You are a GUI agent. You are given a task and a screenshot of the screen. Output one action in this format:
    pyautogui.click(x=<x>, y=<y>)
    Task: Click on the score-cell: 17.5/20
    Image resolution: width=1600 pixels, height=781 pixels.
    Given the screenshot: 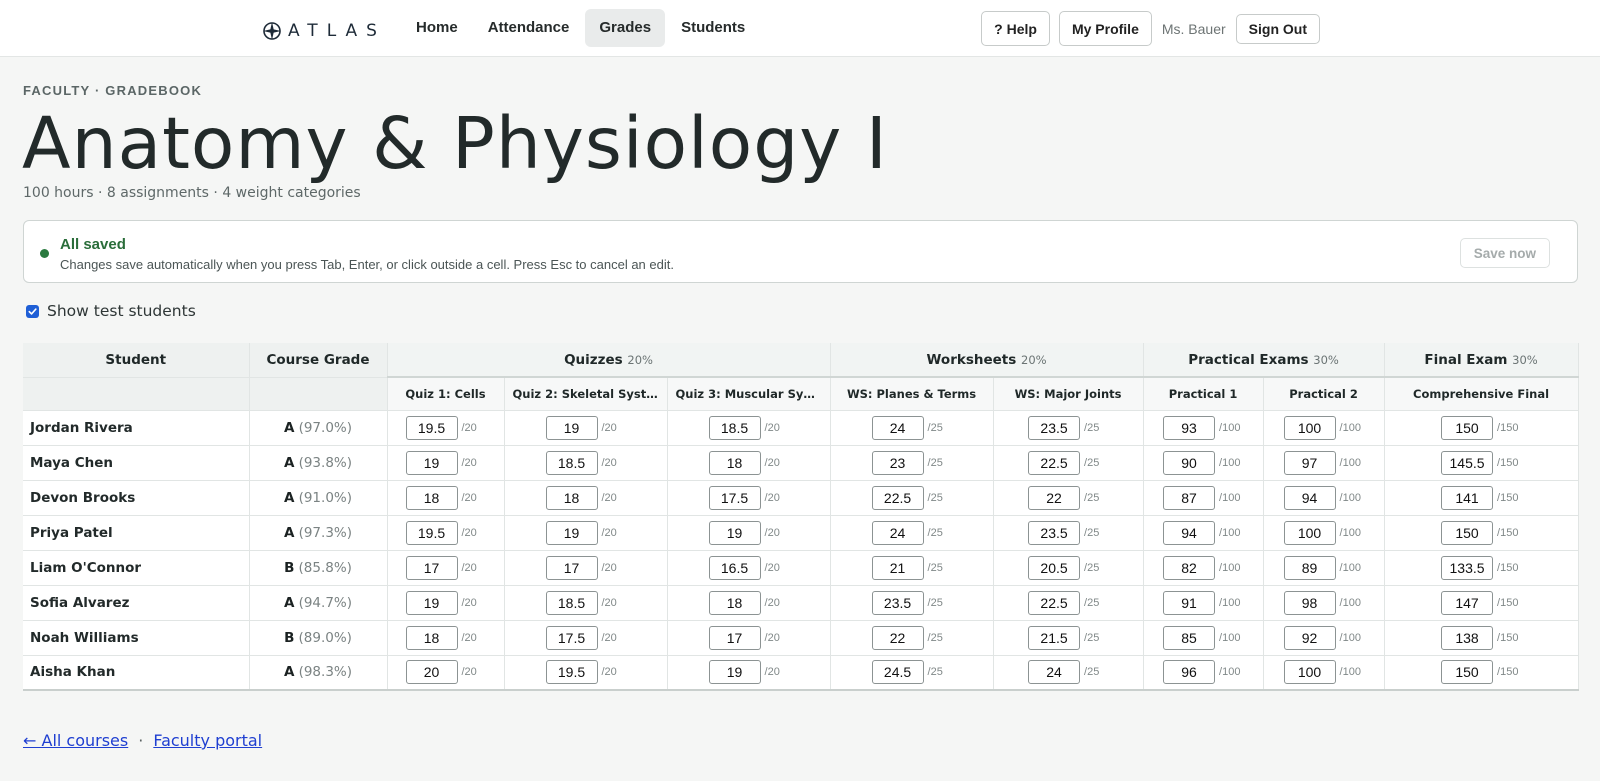 What is the action you would take?
    pyautogui.click(x=586, y=638)
    